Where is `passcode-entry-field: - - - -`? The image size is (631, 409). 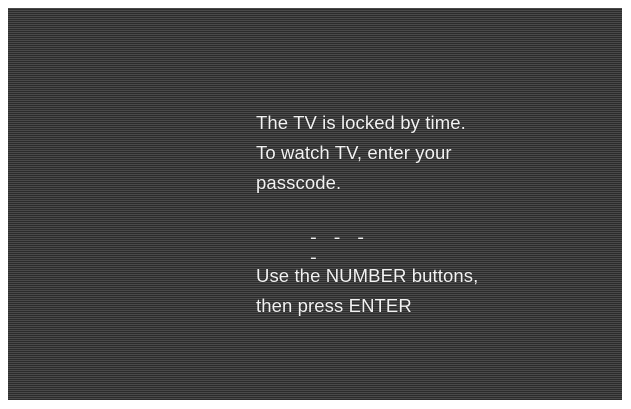 passcode-entry-field: - - - - is located at coordinates (338, 249).